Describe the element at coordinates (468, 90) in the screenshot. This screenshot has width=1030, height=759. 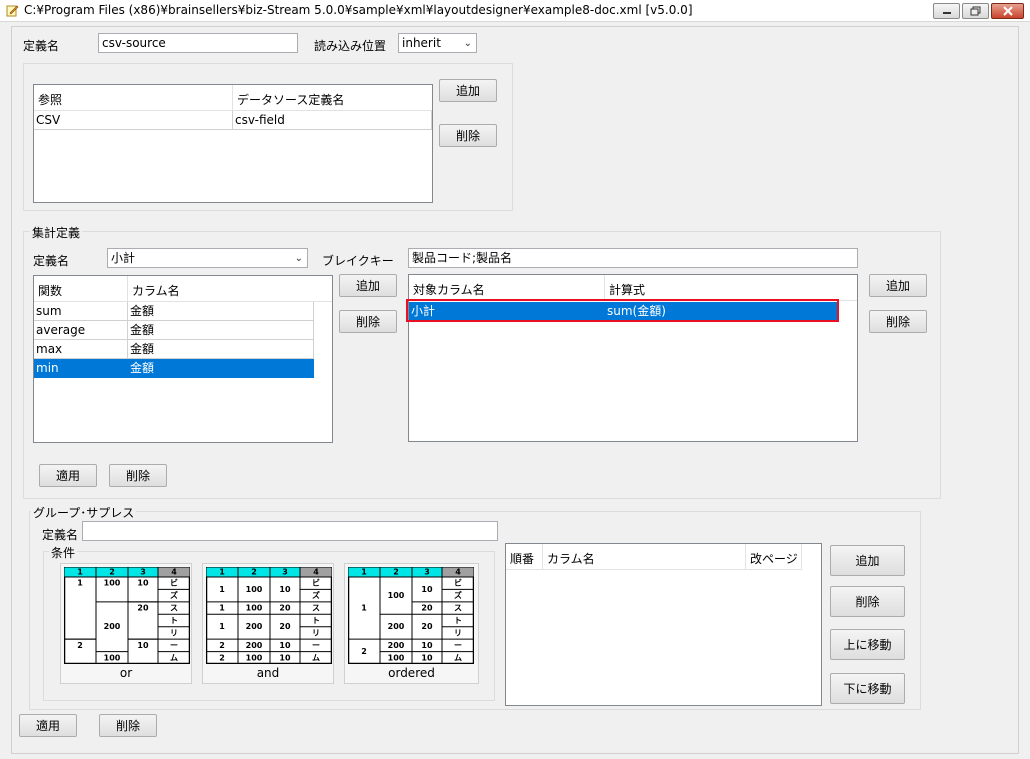
I see `reference-add-button: 追加` at that location.